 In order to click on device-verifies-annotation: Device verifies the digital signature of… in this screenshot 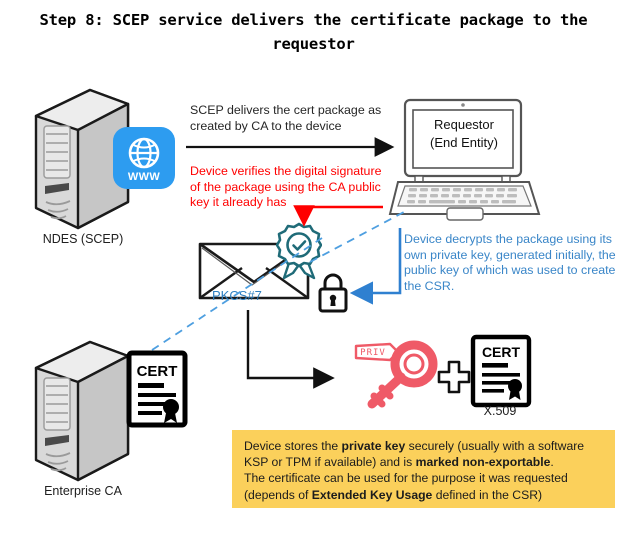, I will do `click(286, 186)`.